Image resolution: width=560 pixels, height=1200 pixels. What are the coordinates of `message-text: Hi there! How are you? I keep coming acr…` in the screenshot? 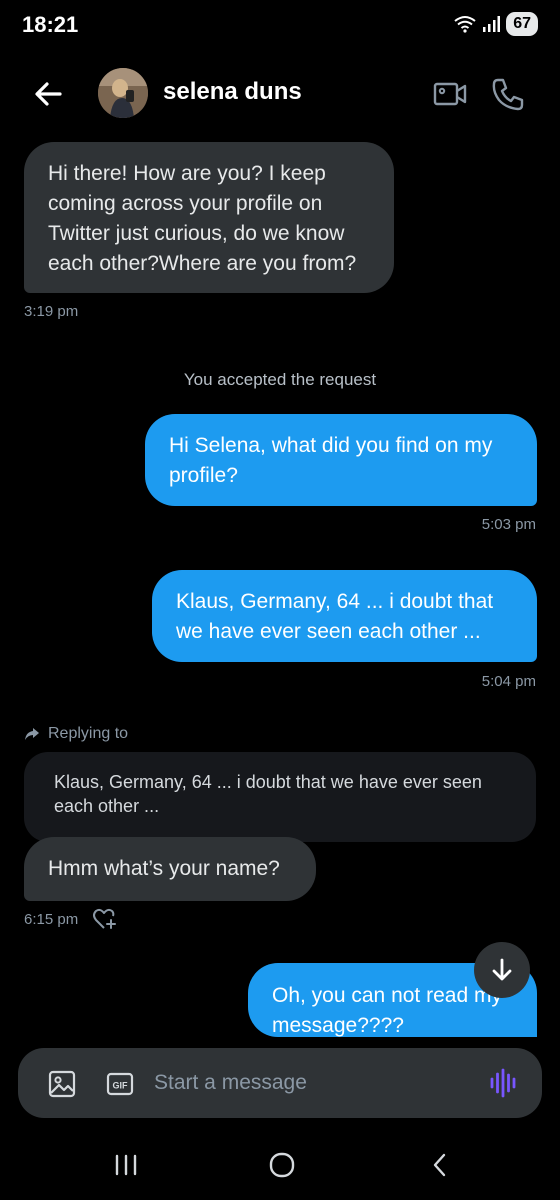 It's located at (202, 218).